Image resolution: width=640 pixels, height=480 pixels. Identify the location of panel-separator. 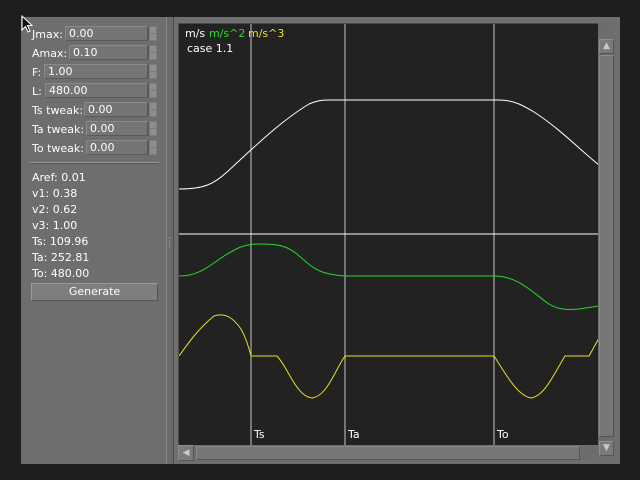
(94, 163).